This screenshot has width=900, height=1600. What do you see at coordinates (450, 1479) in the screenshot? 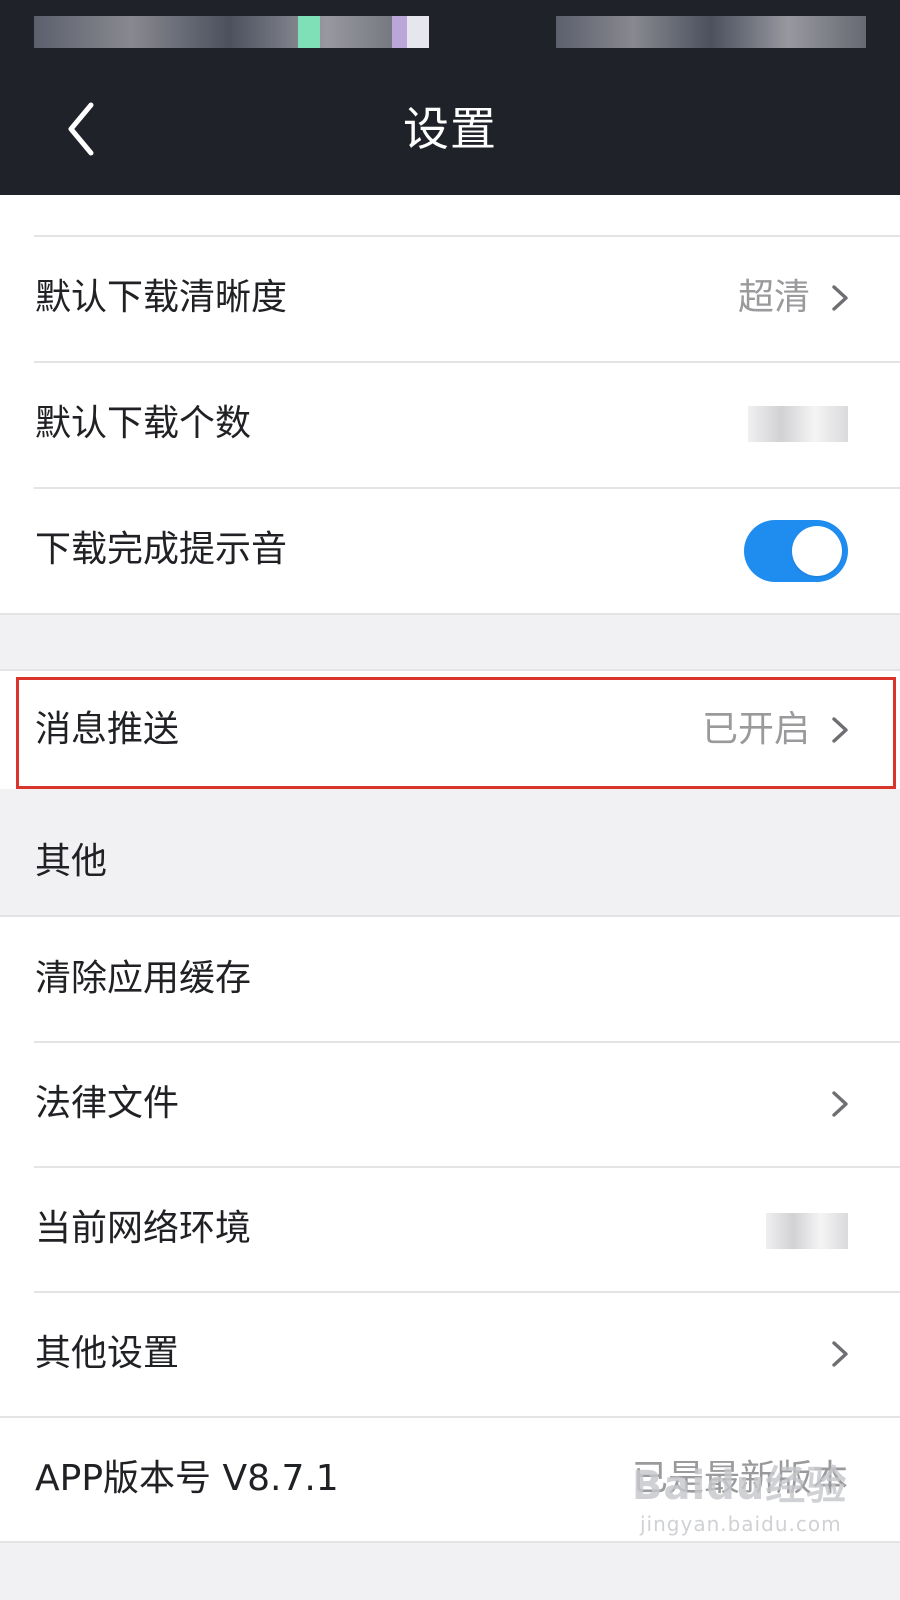
I see `app-version-row: APP版本号 V8.7.1 已是最新版本` at bounding box center [450, 1479].